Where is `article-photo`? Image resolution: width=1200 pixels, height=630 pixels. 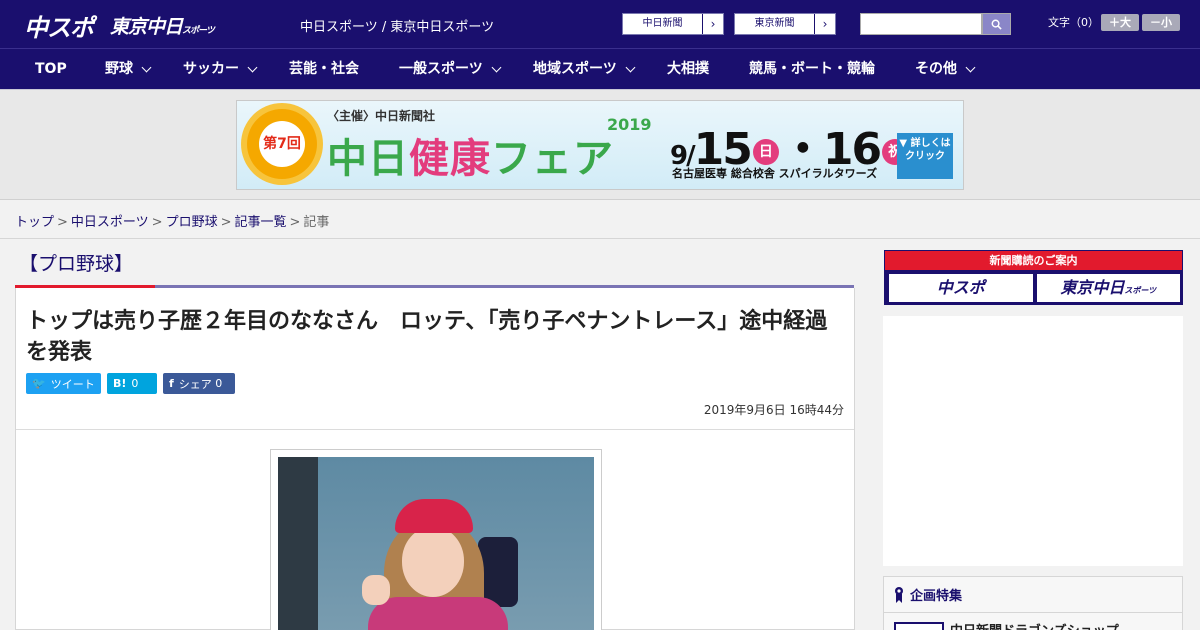 article-photo is located at coordinates (436, 543).